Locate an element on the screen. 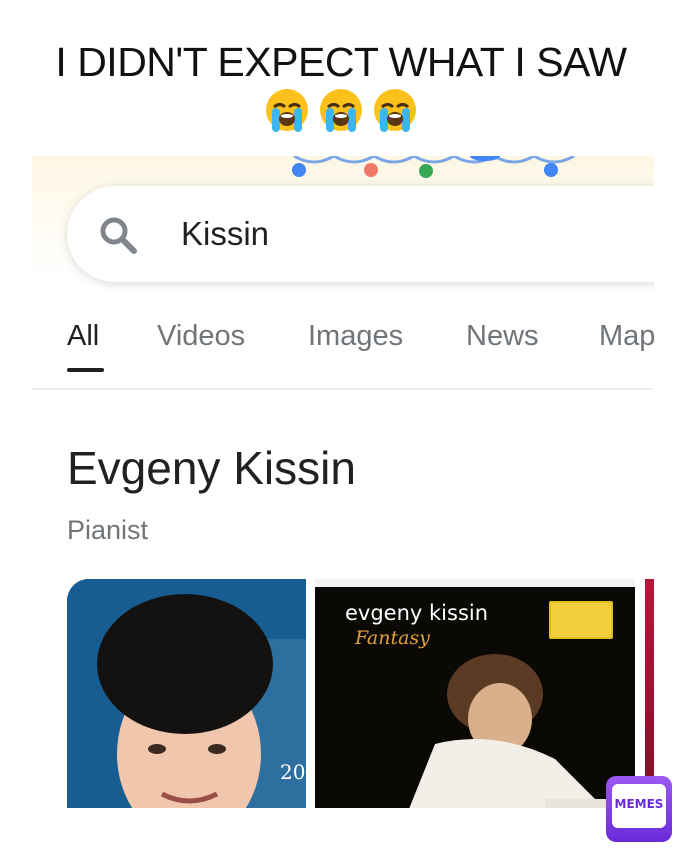 This screenshot has width=682, height=852. meme-caption: I DIDN'T EXPECT WHAT I SAW is located at coordinates (341, 86).